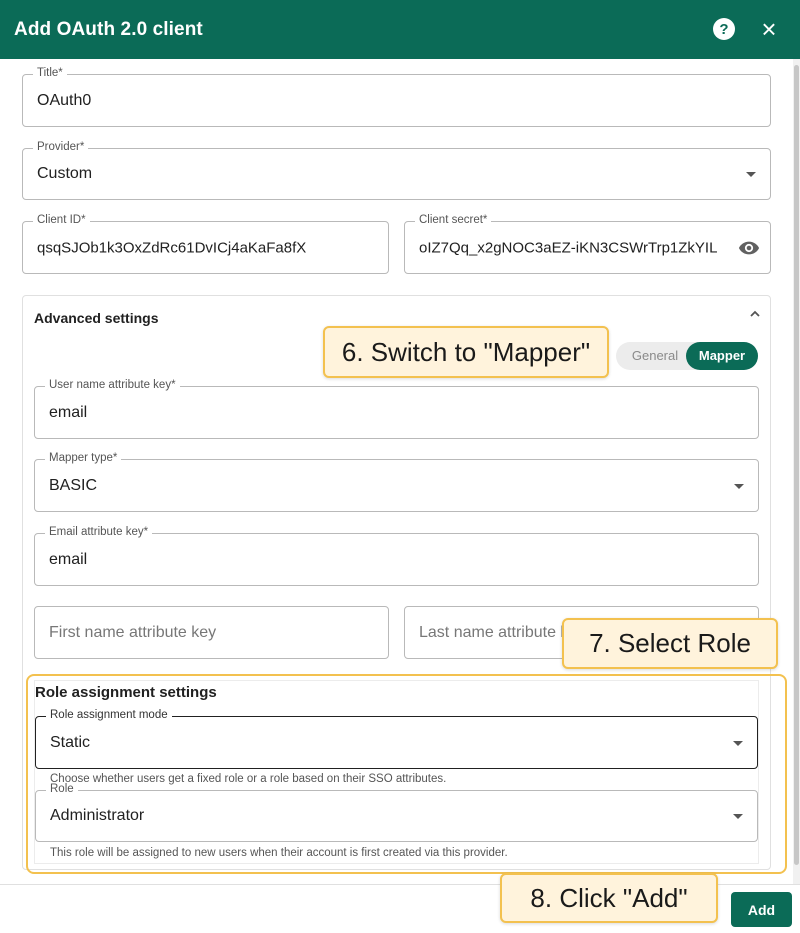 Image resolution: width=800 pixels, height=933 pixels. What do you see at coordinates (112, 385) in the screenshot?
I see `user-name-attribute-key-label: User name attribute key*` at bounding box center [112, 385].